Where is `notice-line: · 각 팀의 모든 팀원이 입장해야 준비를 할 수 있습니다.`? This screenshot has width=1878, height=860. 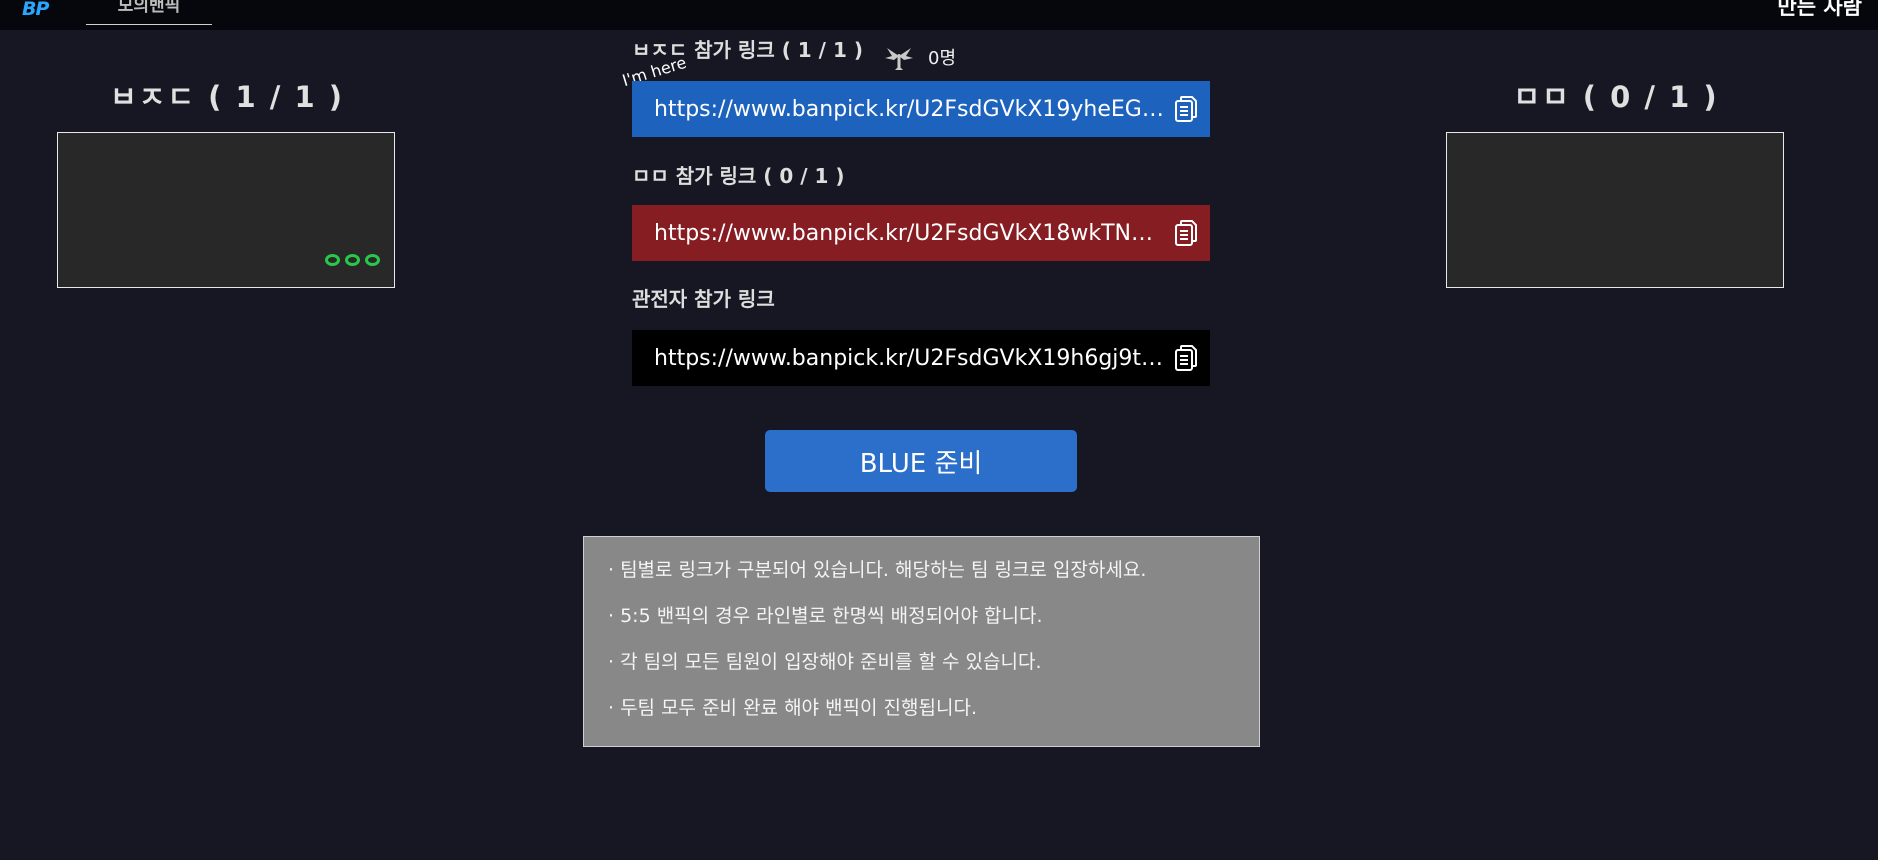
notice-line: · 각 팀의 모든 팀원이 입장해야 준비를 할 수 있습니다. is located at coordinates (825, 662).